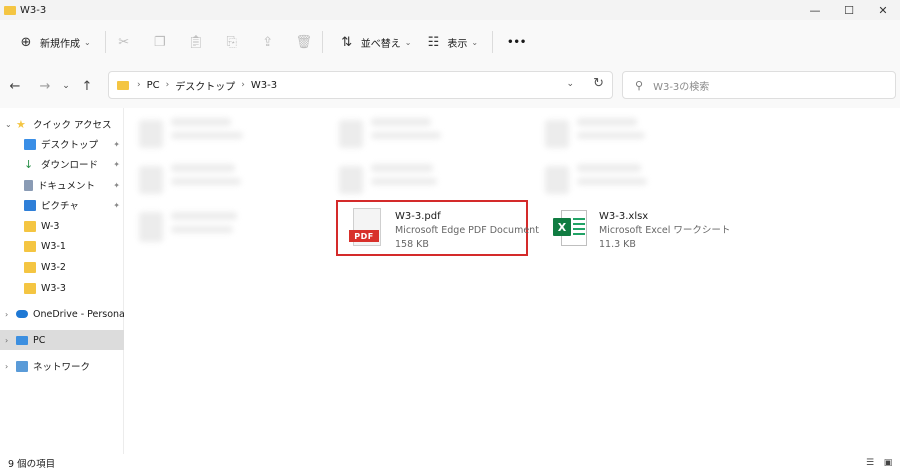  Describe the element at coordinates (62, 288) in the screenshot. I see `sidebar-item-w3-3: W3-3` at that location.